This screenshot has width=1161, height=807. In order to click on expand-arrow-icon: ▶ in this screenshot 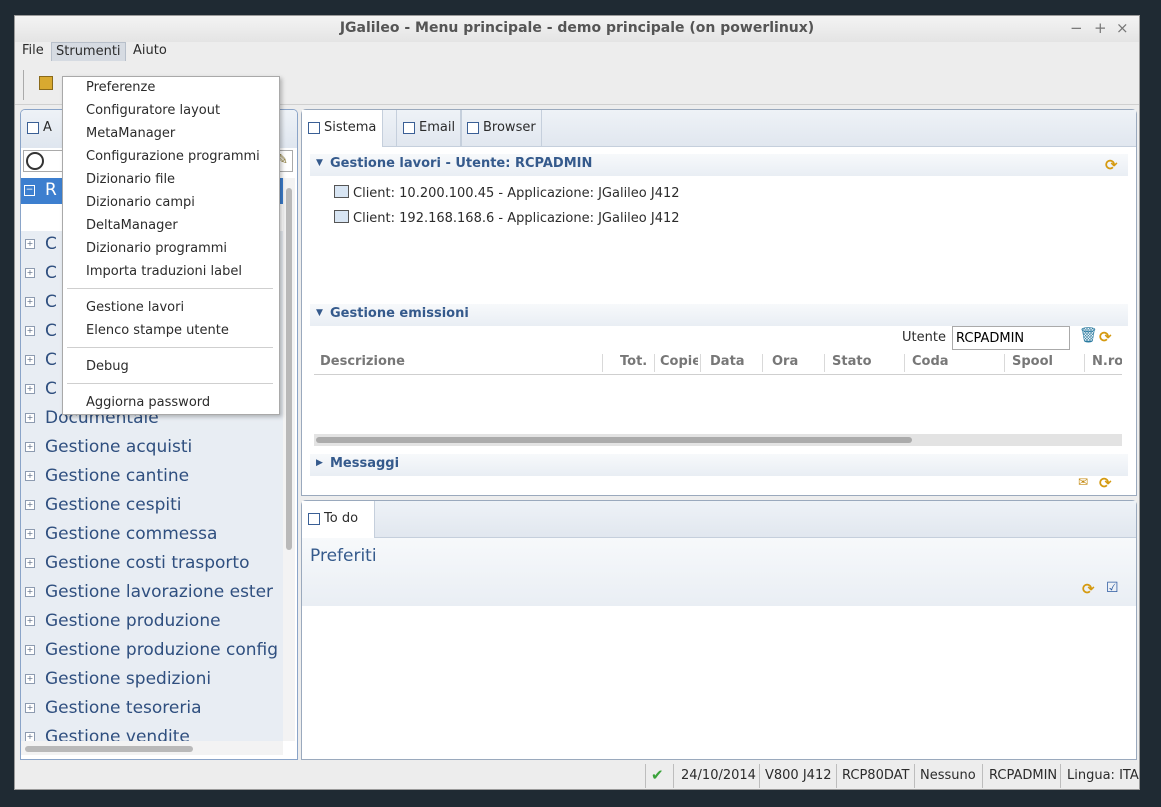, I will do `click(319, 463)`.